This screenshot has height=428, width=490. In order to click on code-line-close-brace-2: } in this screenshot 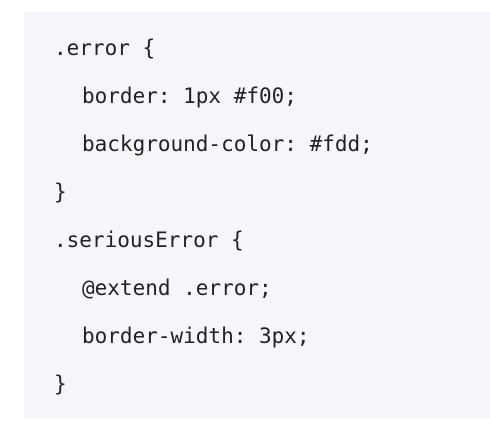, I will do `click(60, 384)`.